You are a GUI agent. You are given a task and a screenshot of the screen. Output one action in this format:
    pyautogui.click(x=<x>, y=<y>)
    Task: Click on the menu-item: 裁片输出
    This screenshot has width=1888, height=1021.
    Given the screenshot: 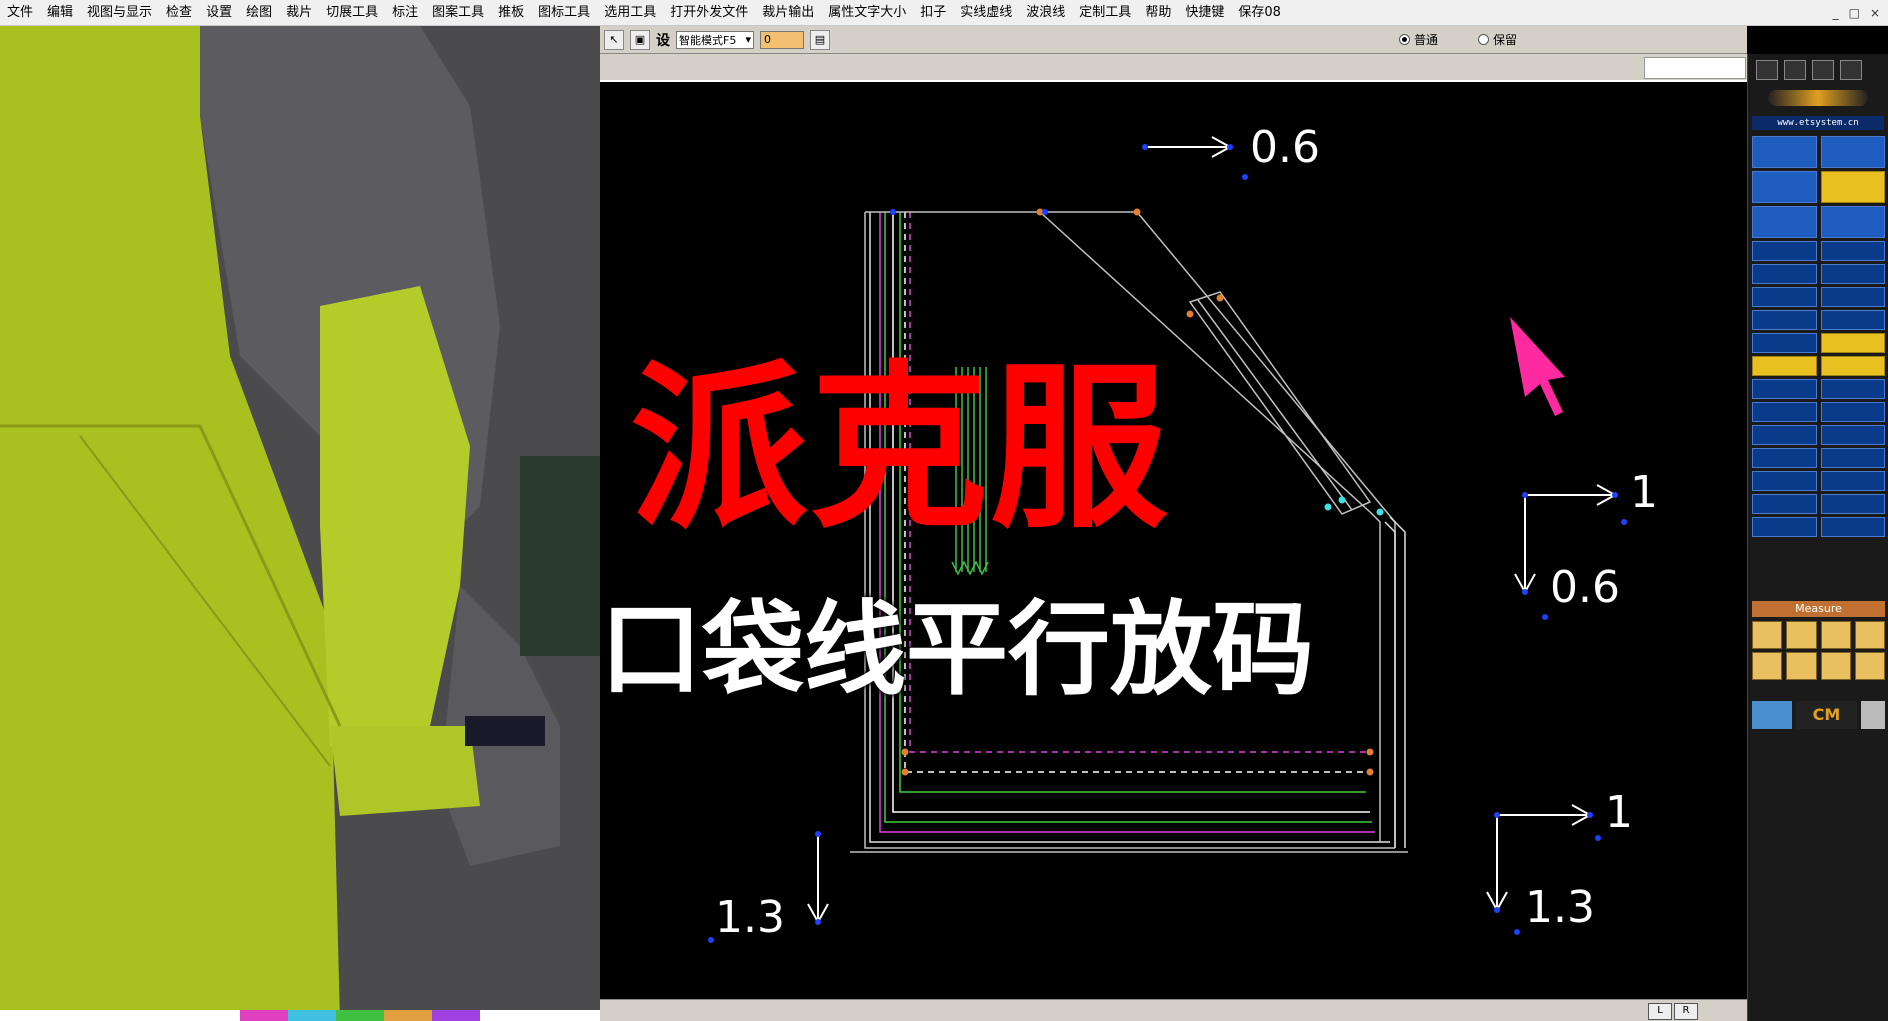 What is the action you would take?
    pyautogui.click(x=788, y=13)
    